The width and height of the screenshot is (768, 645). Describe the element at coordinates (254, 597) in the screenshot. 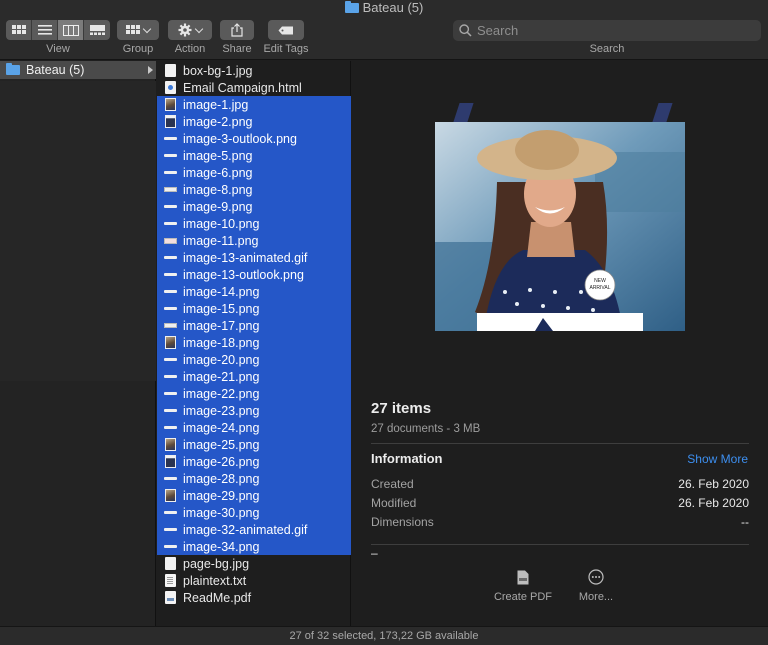

I see `file-row: ReadMe.pdf` at that location.